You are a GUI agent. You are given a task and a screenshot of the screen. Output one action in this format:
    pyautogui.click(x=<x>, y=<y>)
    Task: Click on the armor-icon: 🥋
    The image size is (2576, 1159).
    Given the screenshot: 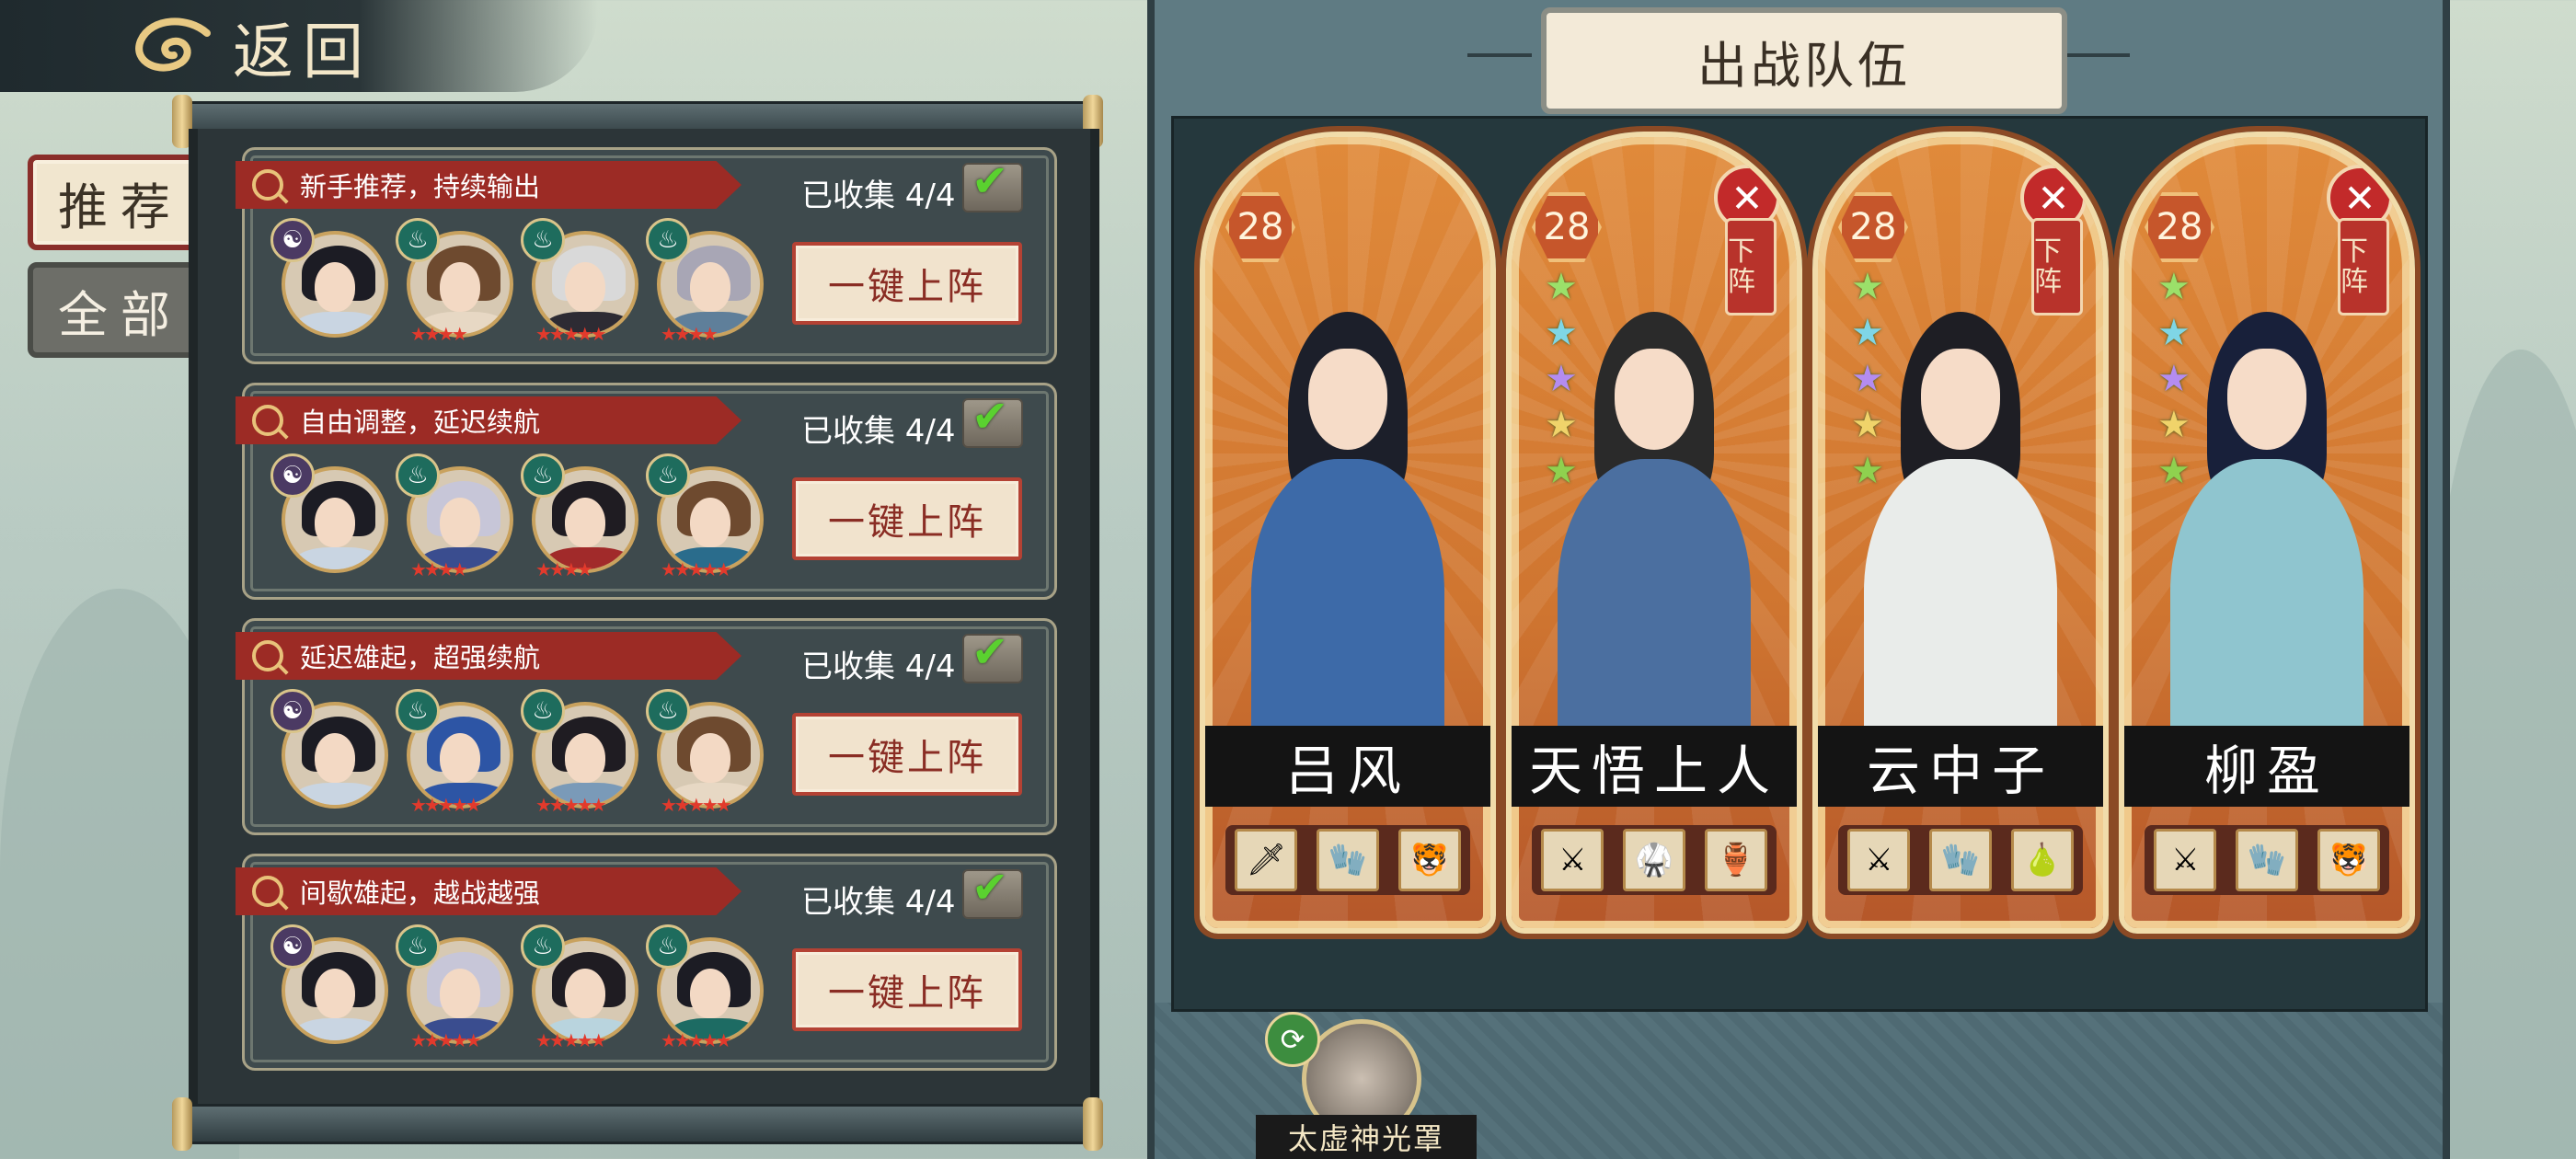 What is the action you would take?
    pyautogui.click(x=1653, y=860)
    